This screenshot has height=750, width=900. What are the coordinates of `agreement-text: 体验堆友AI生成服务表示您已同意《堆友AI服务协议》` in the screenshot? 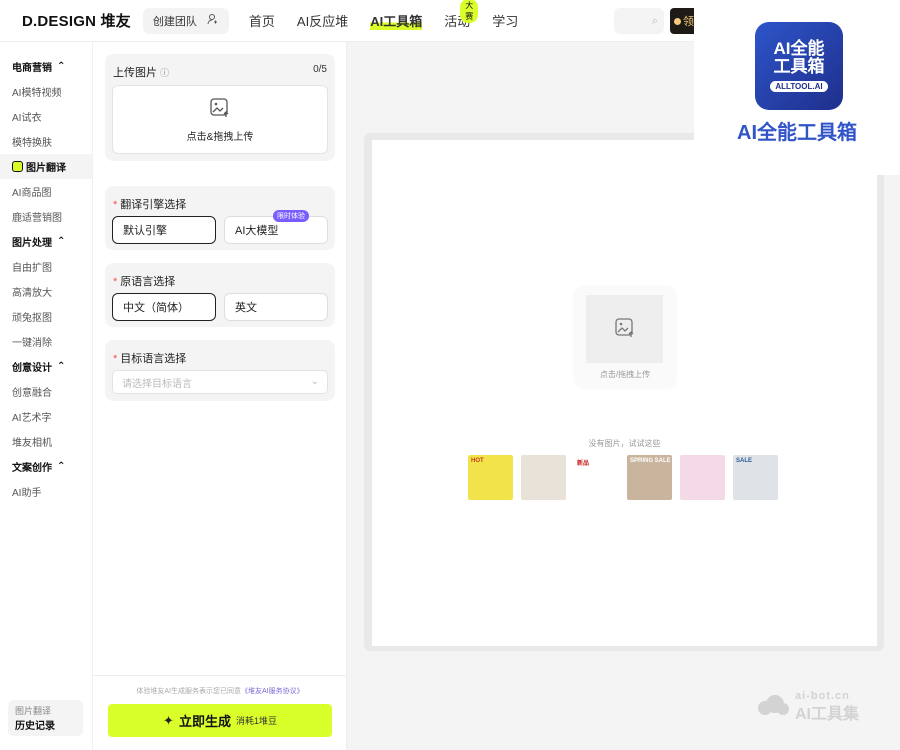 It's located at (220, 691).